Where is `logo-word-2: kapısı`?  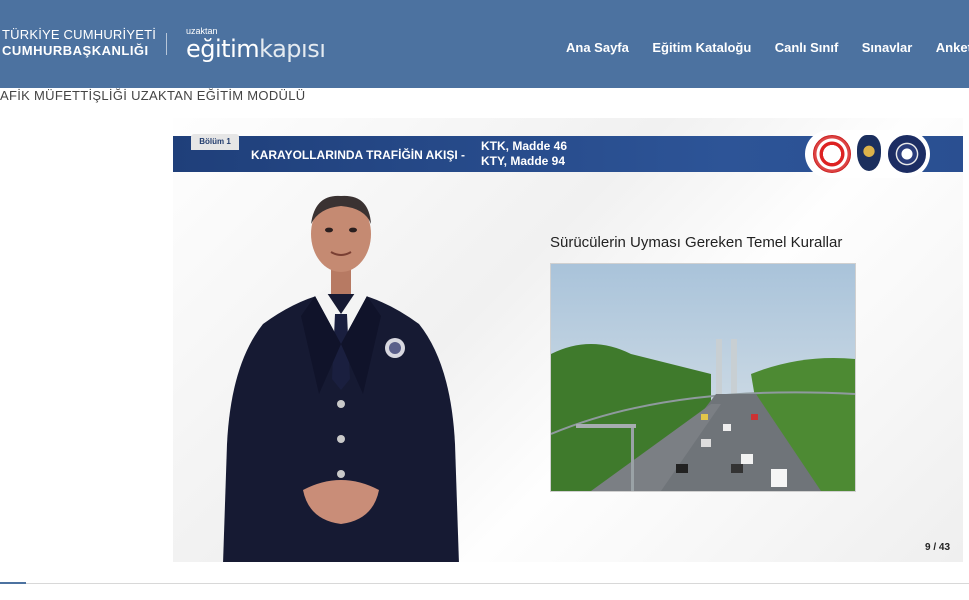 logo-word-2: kapısı is located at coordinates (292, 49).